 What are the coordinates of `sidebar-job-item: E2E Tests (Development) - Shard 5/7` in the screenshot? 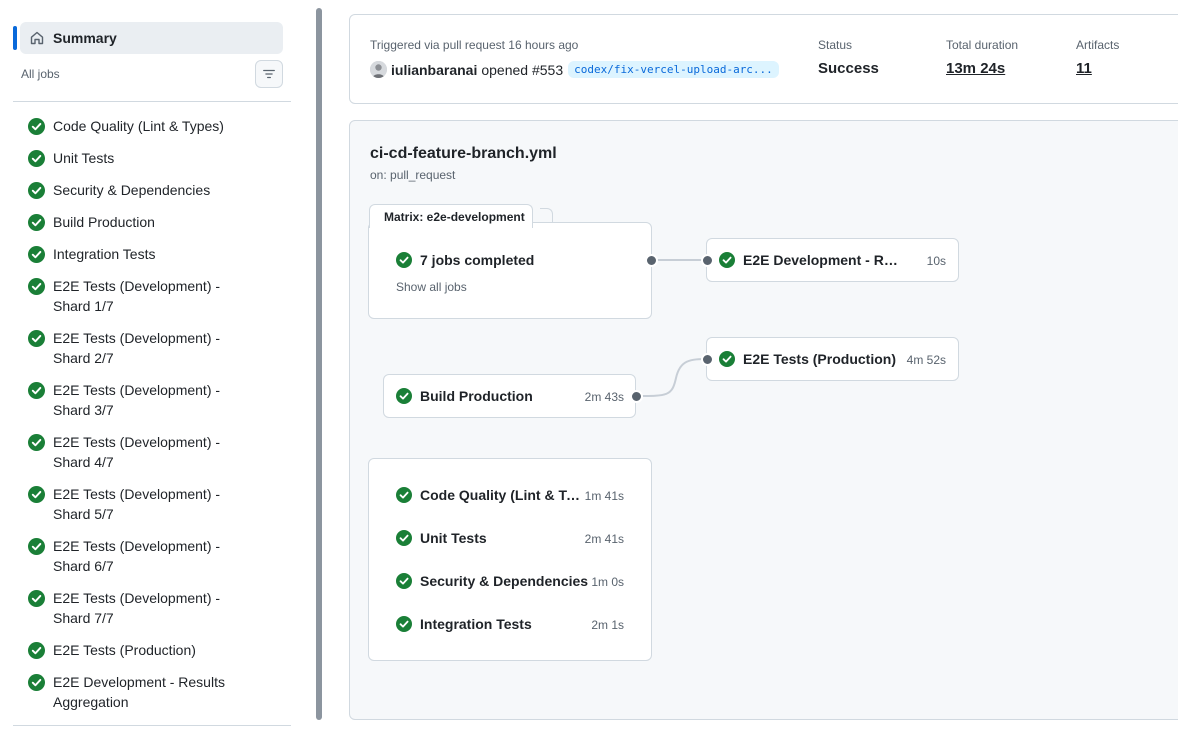 It's located at (158, 510).